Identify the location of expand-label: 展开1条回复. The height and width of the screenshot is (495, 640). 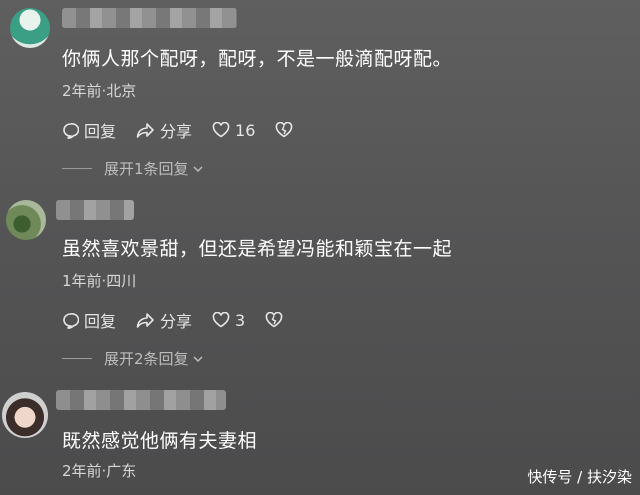
(146, 169).